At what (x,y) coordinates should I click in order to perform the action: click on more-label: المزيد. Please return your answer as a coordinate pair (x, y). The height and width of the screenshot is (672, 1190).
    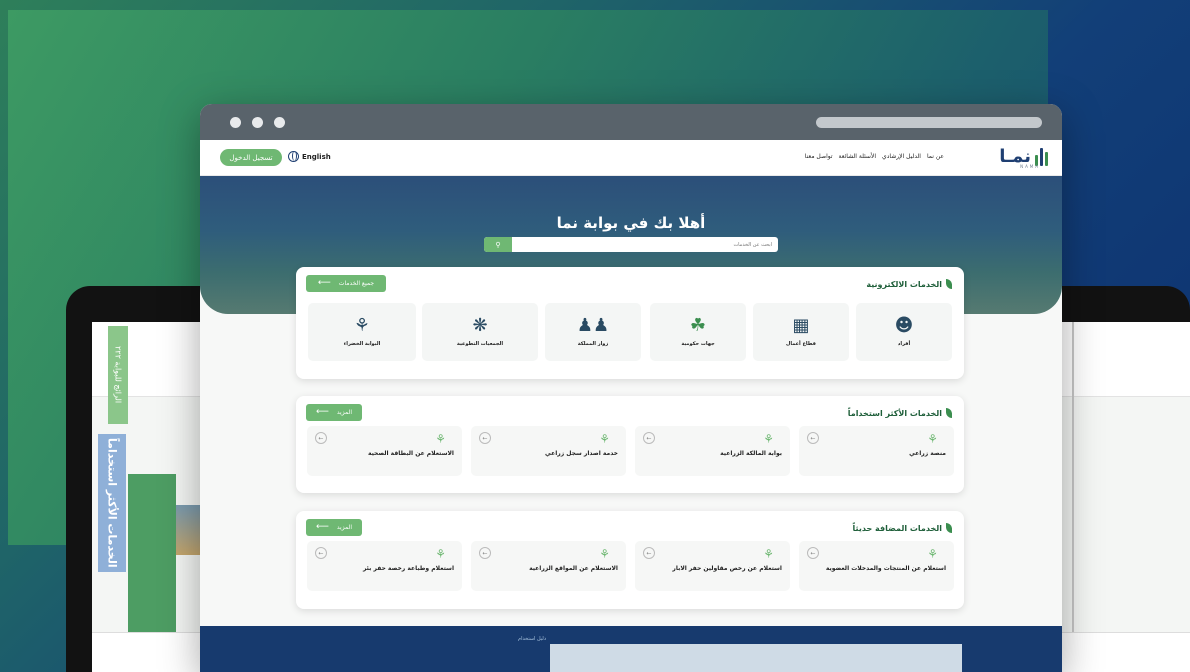
    Looking at the image, I should click on (344, 527).